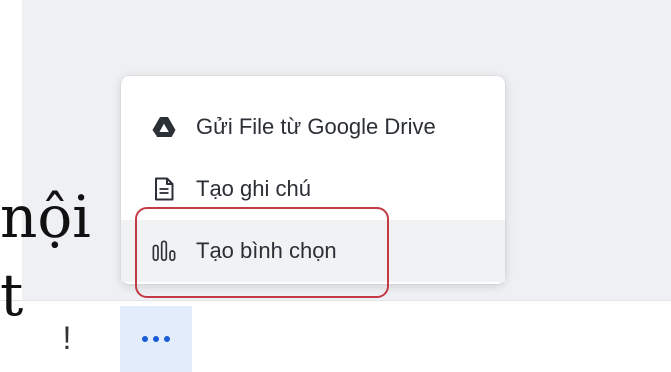 Image resolution: width=671 pixels, height=372 pixels. What do you see at coordinates (145, 339) in the screenshot?
I see `more-horizontal-icon` at bounding box center [145, 339].